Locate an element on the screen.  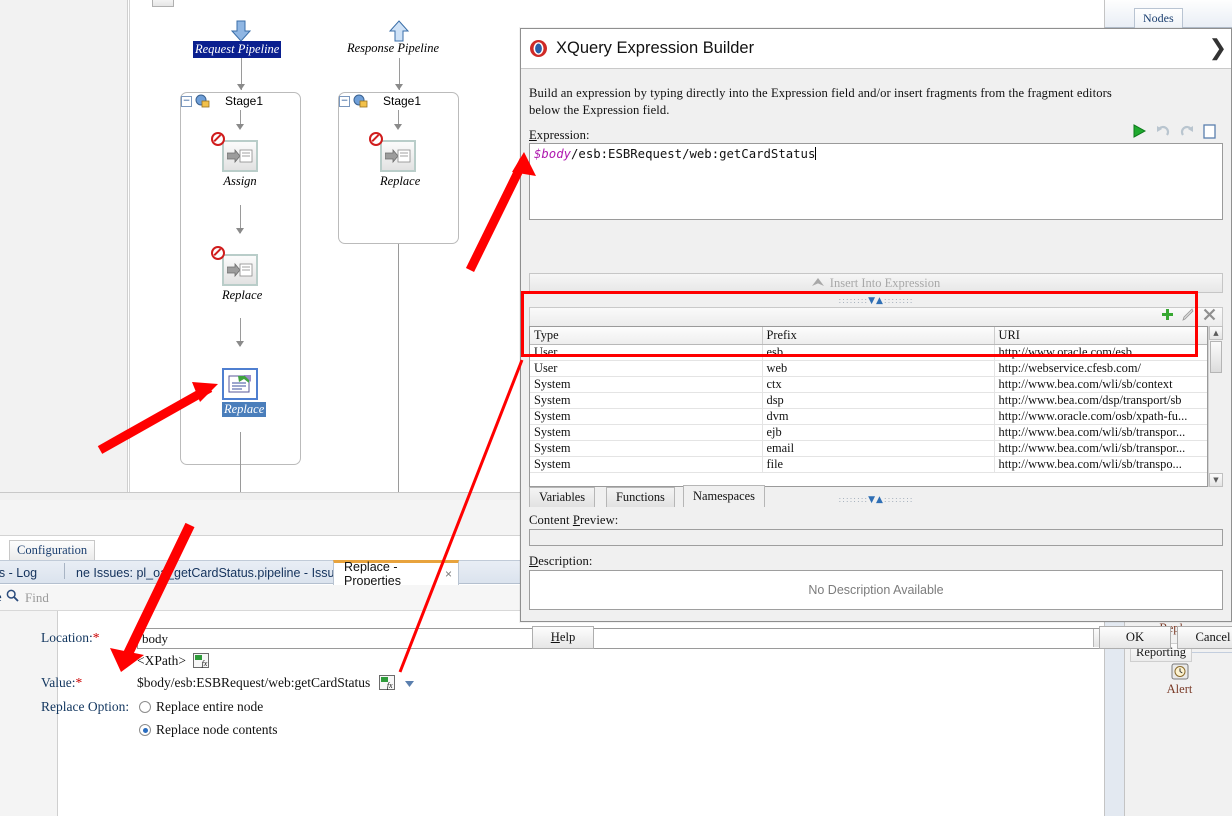
cell-uri: http://www.bea.com/wli/sb/context is located at coordinates (1100, 384).